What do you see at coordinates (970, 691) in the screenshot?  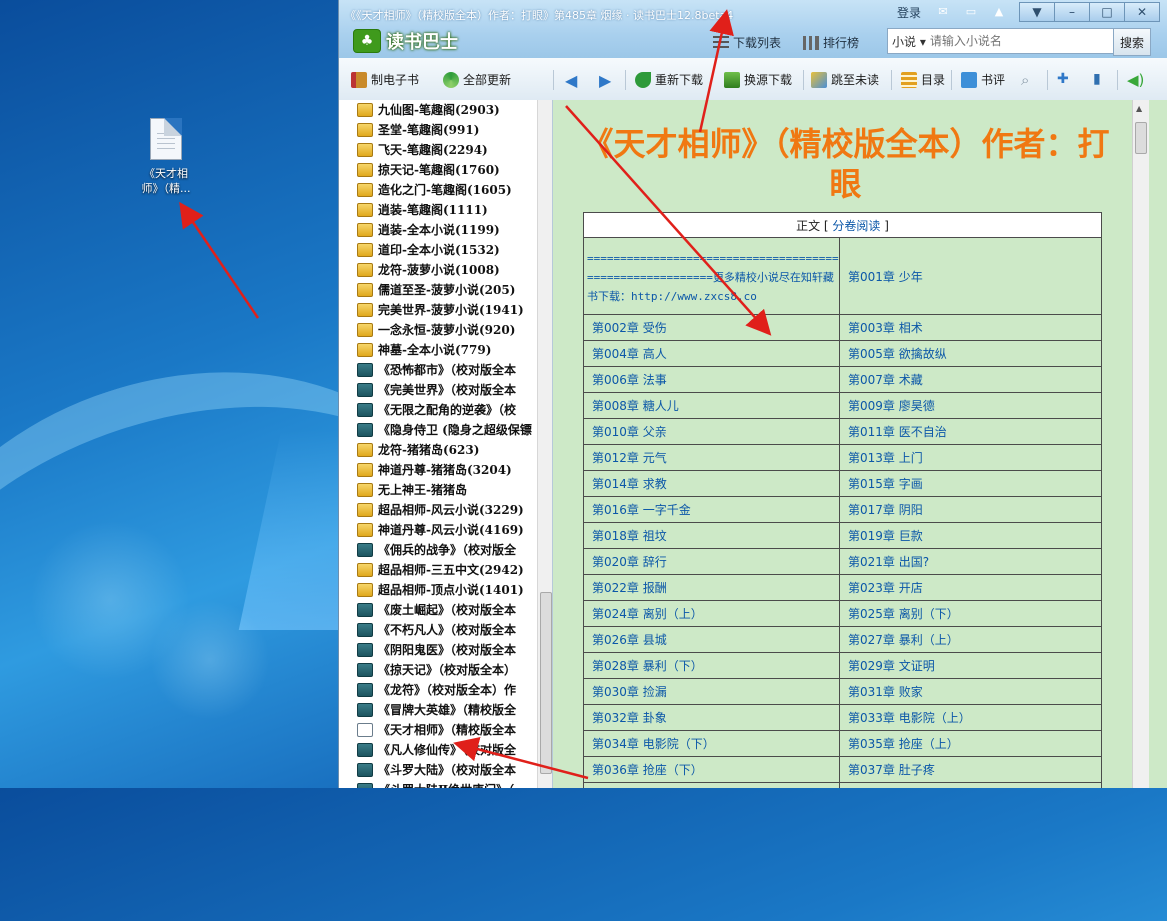 I see `chapter-link: 第031章 败家` at bounding box center [970, 691].